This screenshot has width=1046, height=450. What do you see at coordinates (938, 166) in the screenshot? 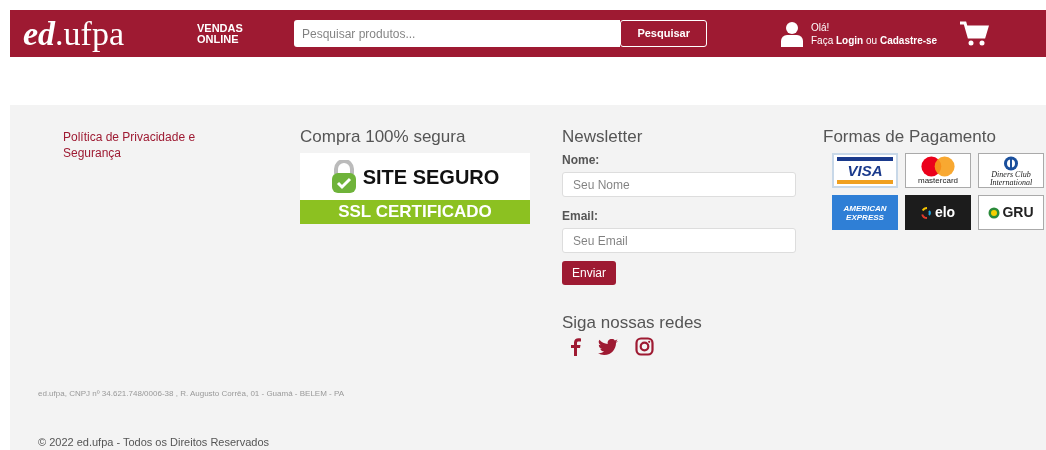
I see `circles-icon` at bounding box center [938, 166].